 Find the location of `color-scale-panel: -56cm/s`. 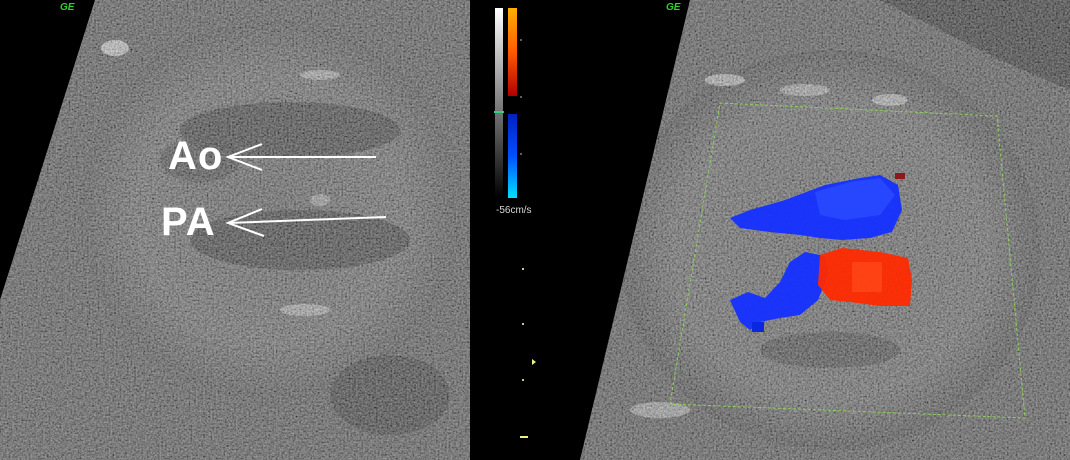

color-scale-panel: -56cm/s is located at coordinates (525, 230).